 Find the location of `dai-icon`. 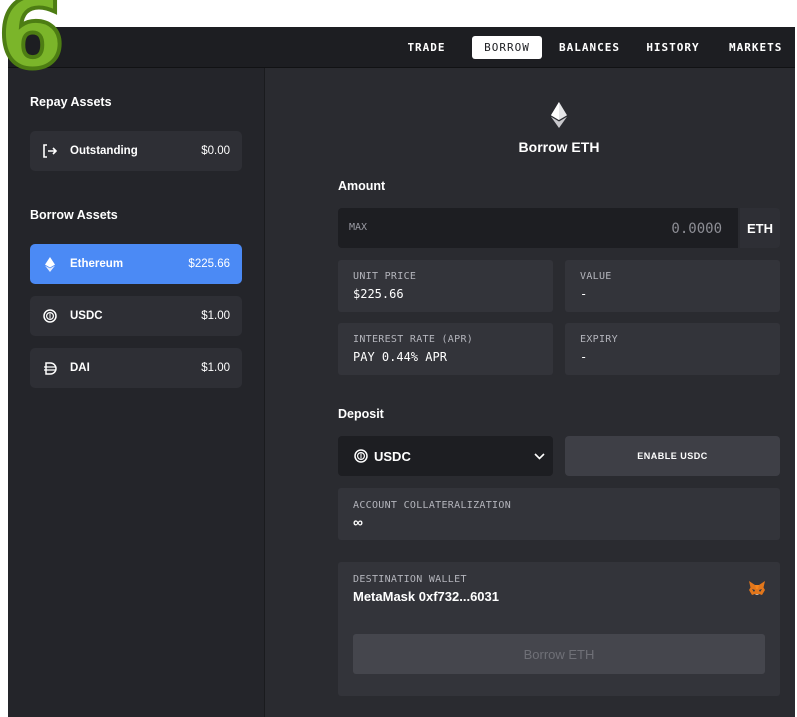

dai-icon is located at coordinates (50, 368).